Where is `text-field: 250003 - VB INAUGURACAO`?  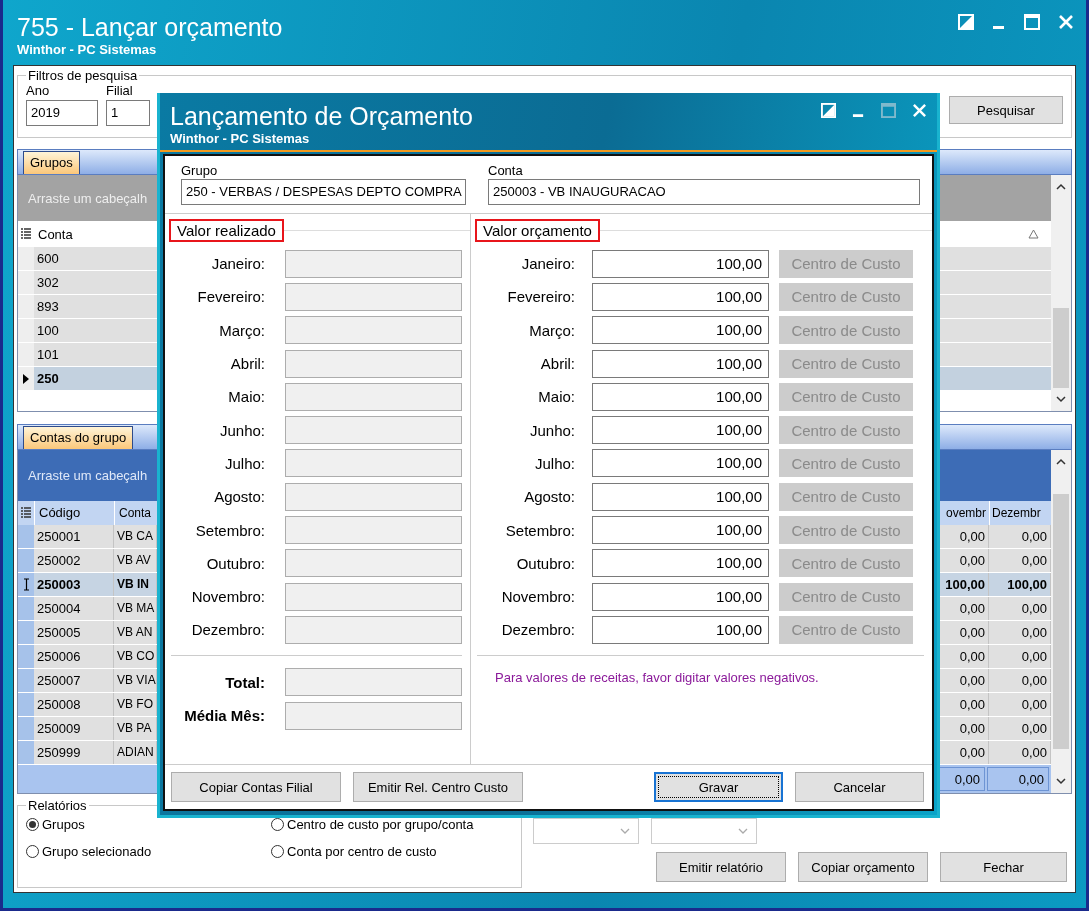 text-field: 250003 - VB INAUGURACAO is located at coordinates (704, 192).